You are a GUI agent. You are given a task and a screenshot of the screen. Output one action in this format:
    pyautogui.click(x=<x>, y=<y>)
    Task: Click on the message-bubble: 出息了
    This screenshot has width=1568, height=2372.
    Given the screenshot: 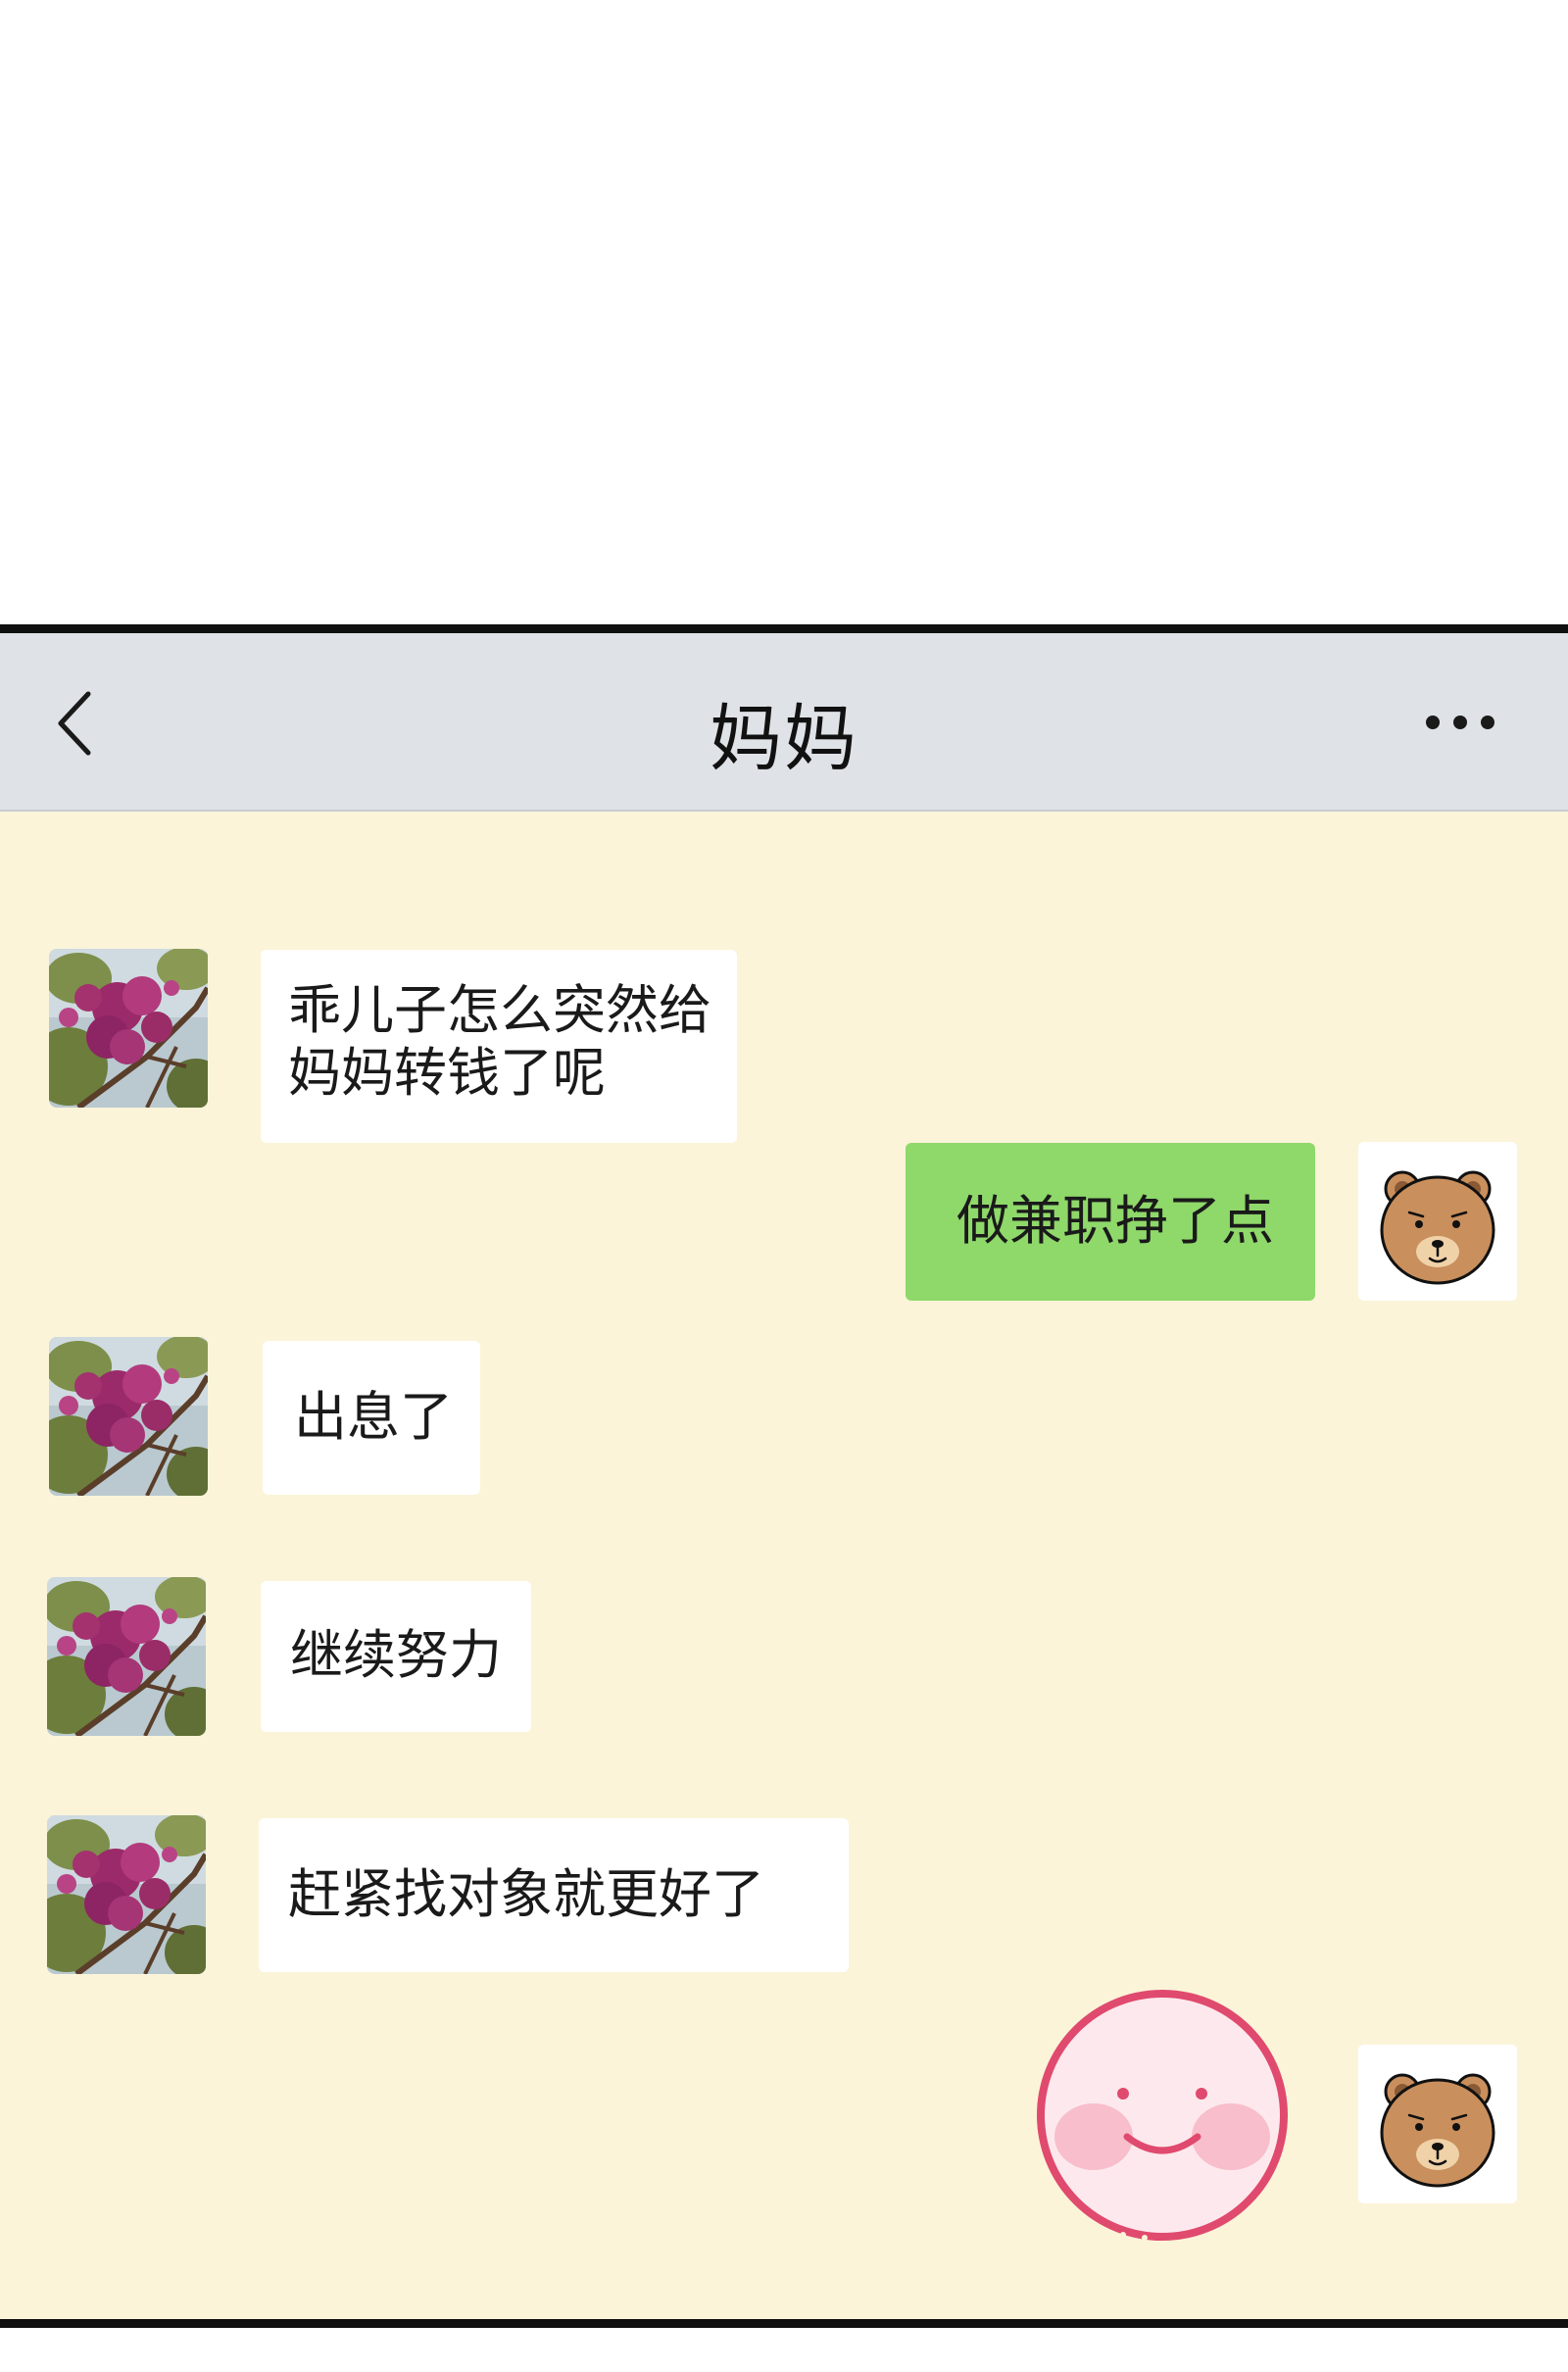 What is the action you would take?
    pyautogui.click(x=371, y=1418)
    